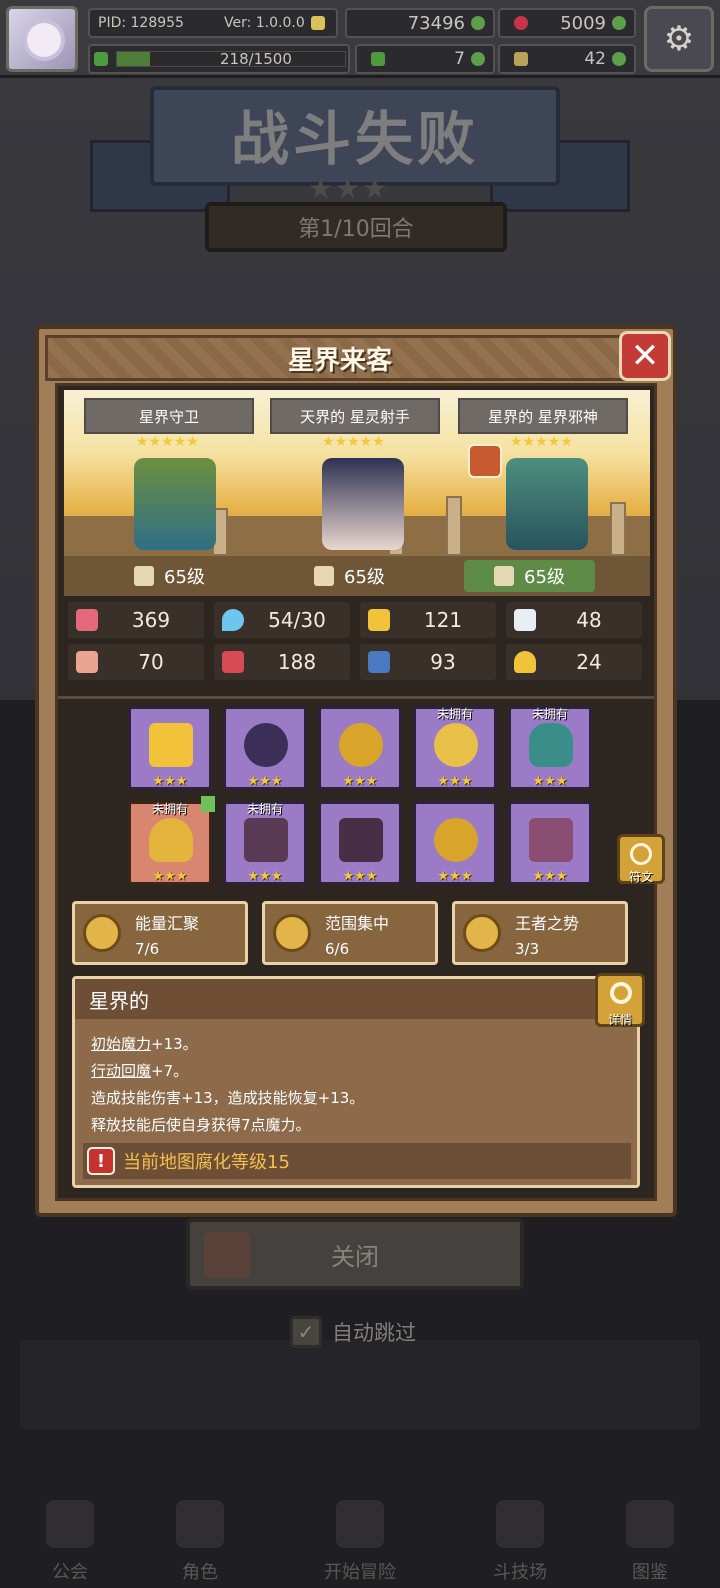  I want to click on term-link: 行动回魔, so click(121, 1071).